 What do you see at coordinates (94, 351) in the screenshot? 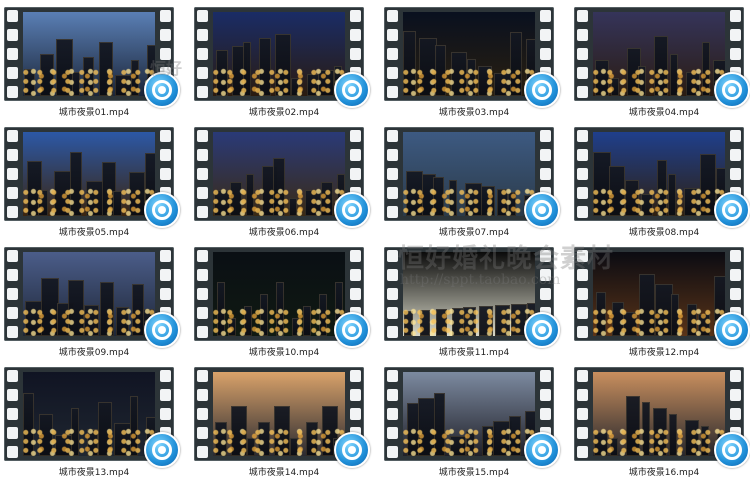
I see `file-name-label: 城市夜景09.mp4` at bounding box center [94, 351].